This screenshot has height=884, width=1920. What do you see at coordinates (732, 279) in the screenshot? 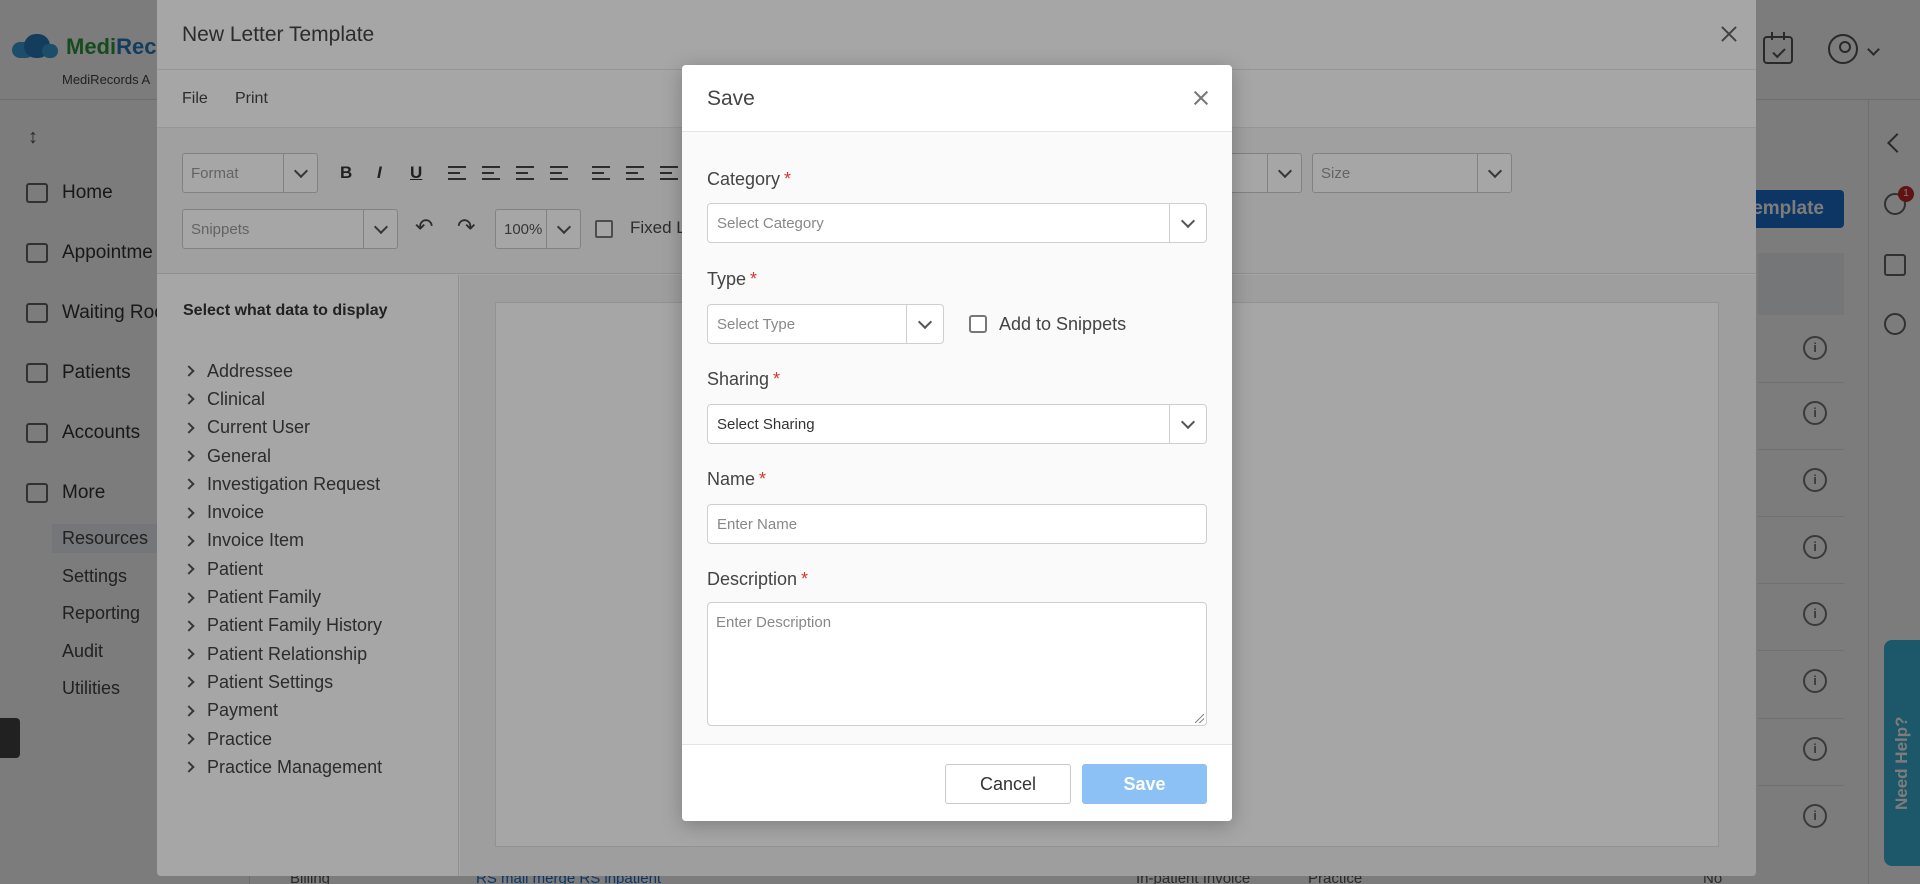
I see `type-label: Type *` at bounding box center [732, 279].